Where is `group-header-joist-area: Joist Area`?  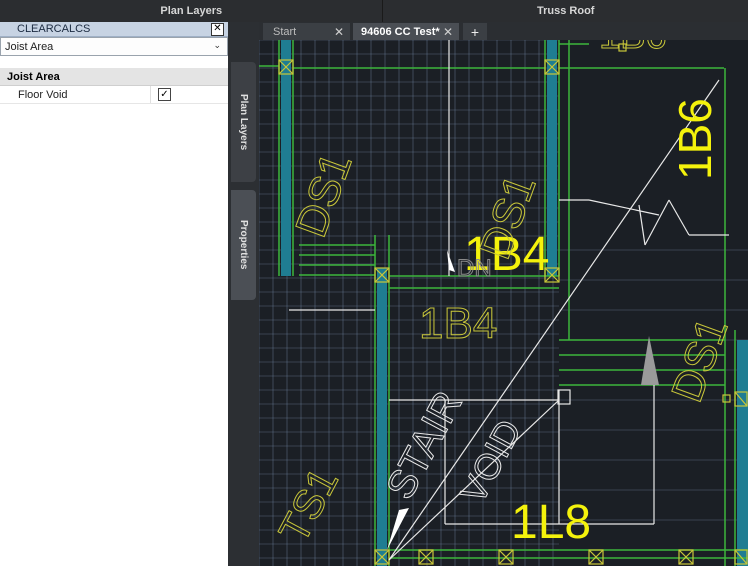
group-header-joist-area: Joist Area is located at coordinates (114, 77).